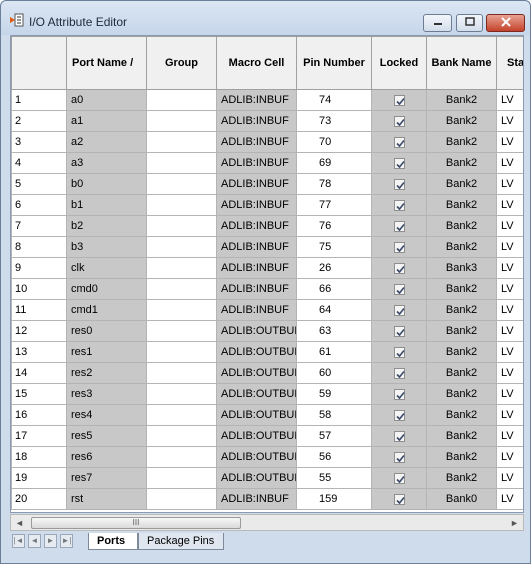 This screenshot has height=564, width=531. What do you see at coordinates (509, 63) in the screenshot?
I see `column-header-standard: Sta` at bounding box center [509, 63].